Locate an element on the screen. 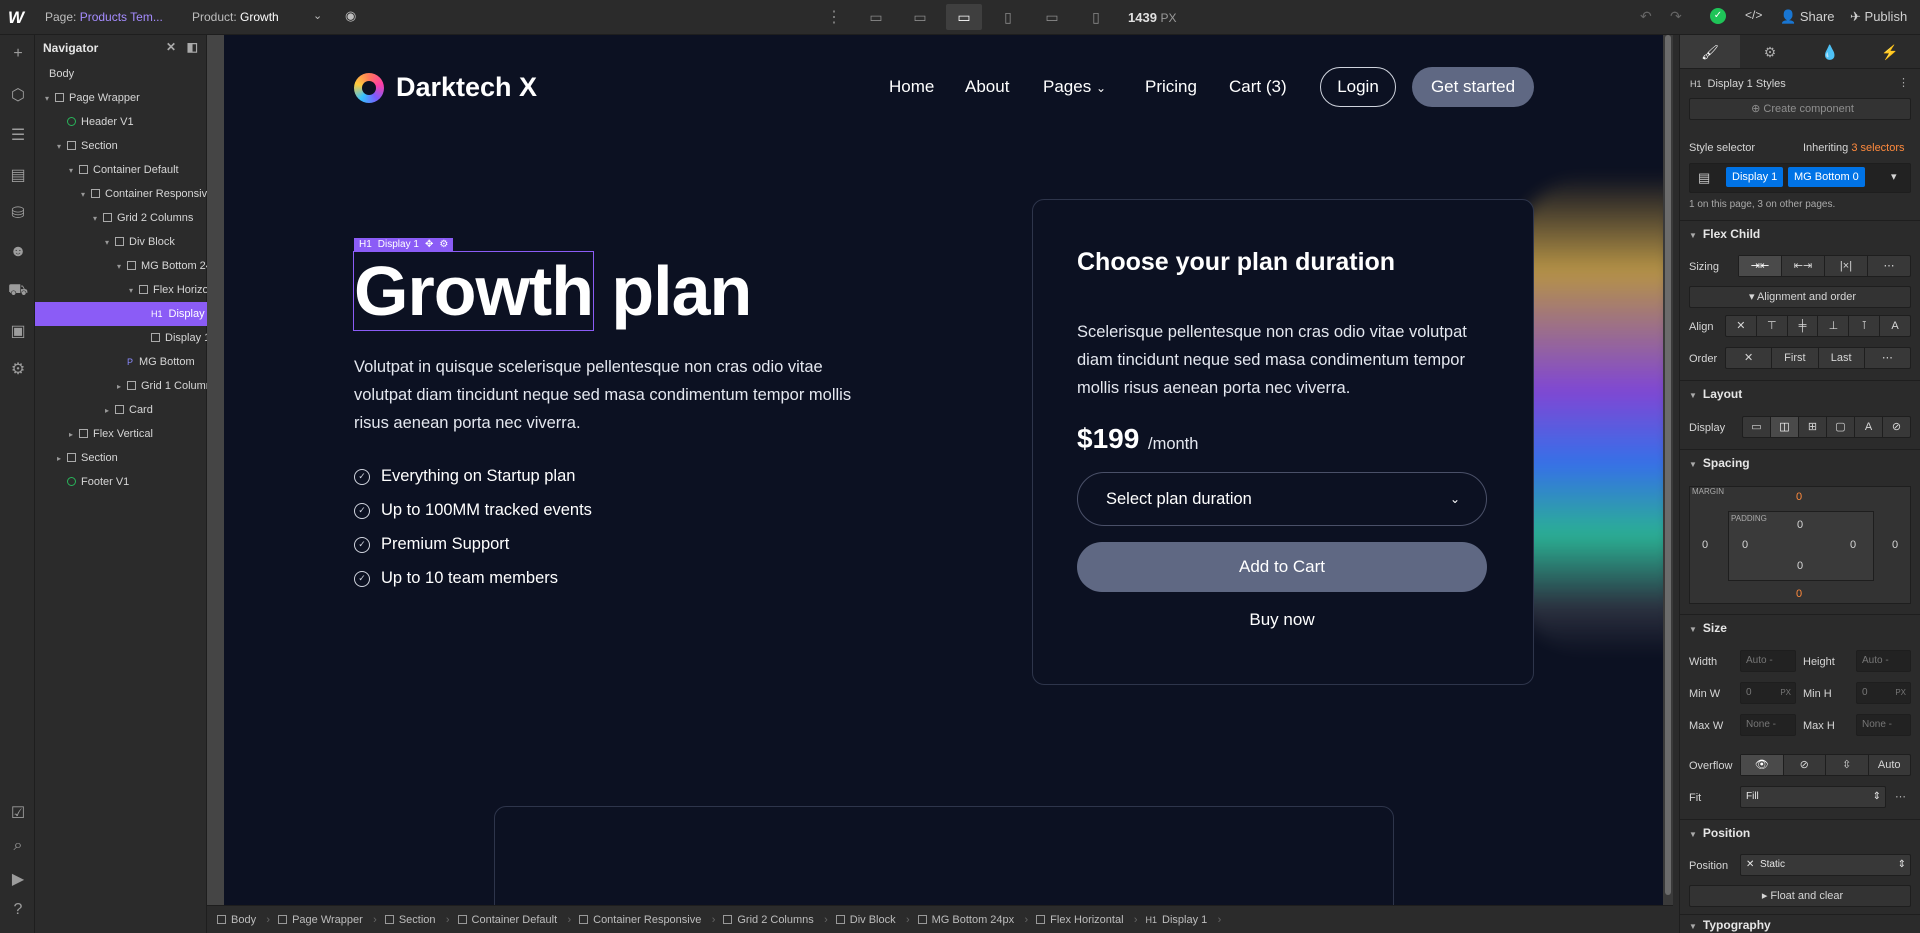  close-icon: ✕ is located at coordinates (171, 47).